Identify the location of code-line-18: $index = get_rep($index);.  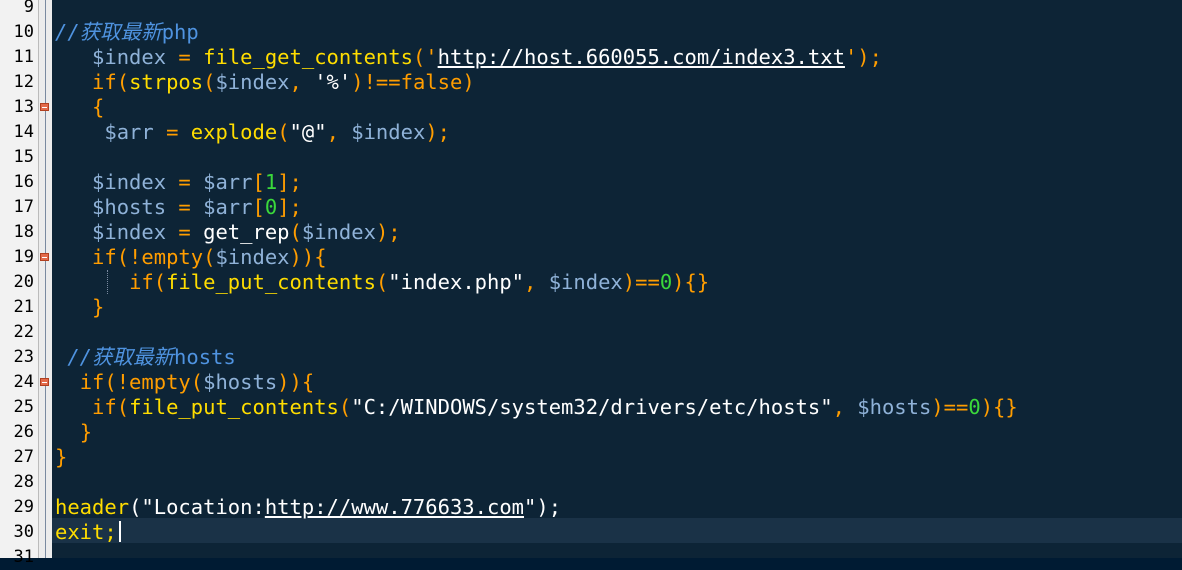
(228, 232).